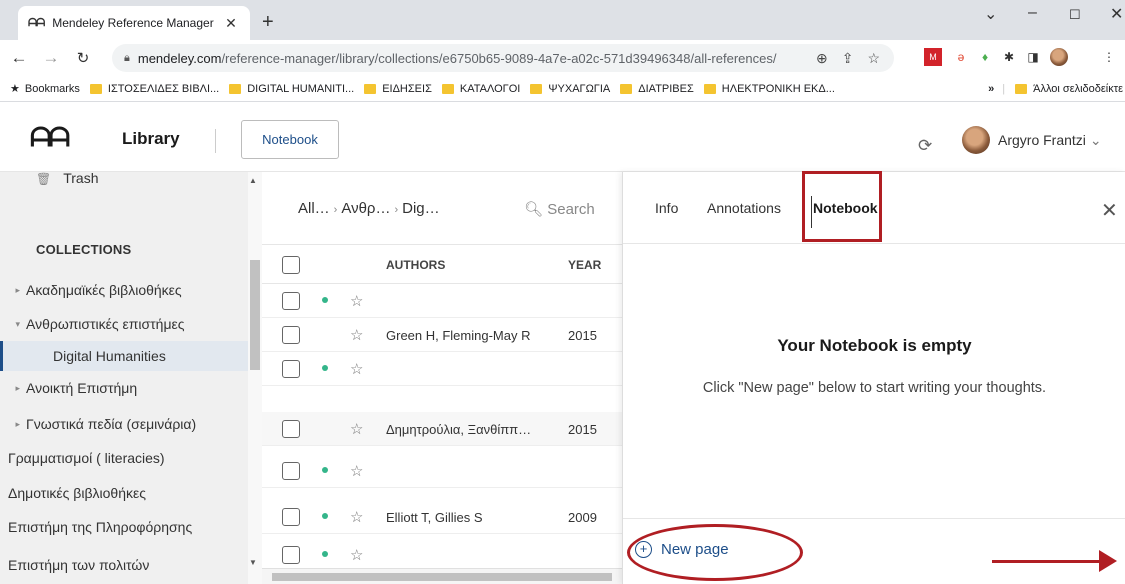 The width and height of the screenshot is (1125, 584). Describe the element at coordinates (570, 89) in the screenshot. I see `bookmark-folder: ΨΥΧΑΓΩΓΙΑ` at that location.